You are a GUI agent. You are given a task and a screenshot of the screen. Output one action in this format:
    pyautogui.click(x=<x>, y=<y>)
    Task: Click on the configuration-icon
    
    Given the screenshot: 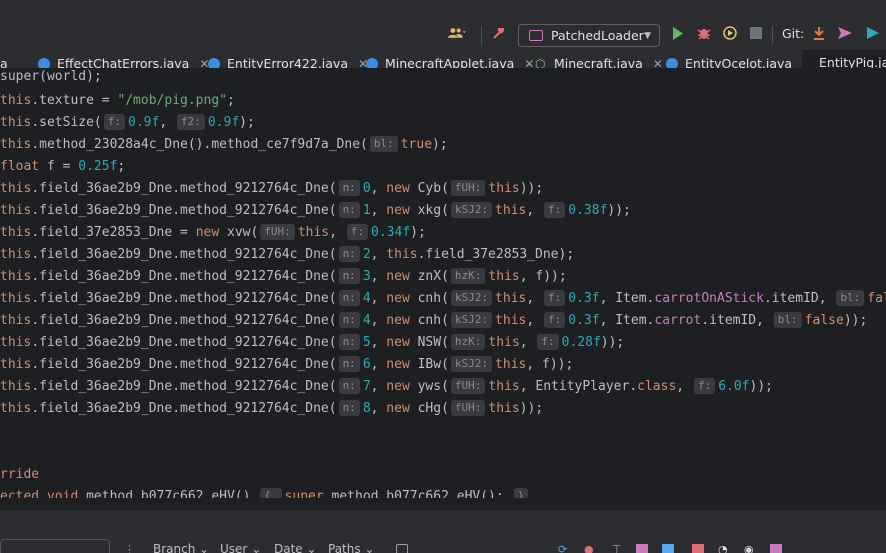 What is the action you would take?
    pyautogui.click(x=536, y=35)
    